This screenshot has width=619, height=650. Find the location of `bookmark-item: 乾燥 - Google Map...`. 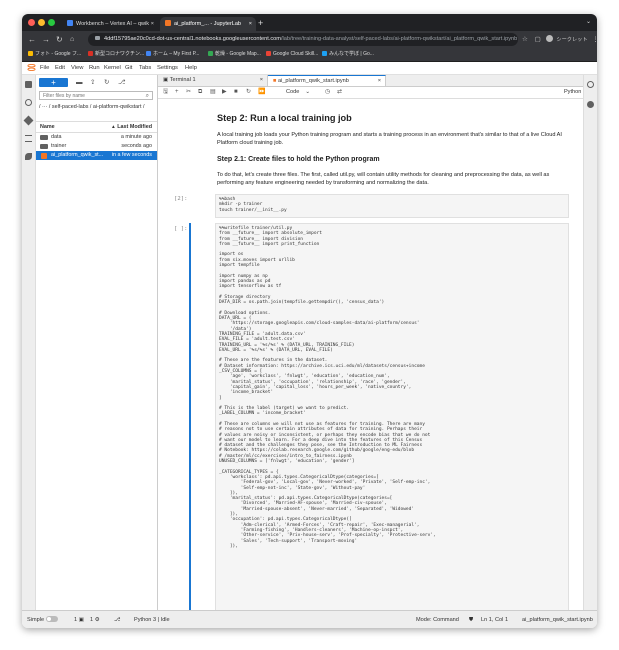

bookmark-item: 乾燥 - Google Map... is located at coordinates (234, 54).